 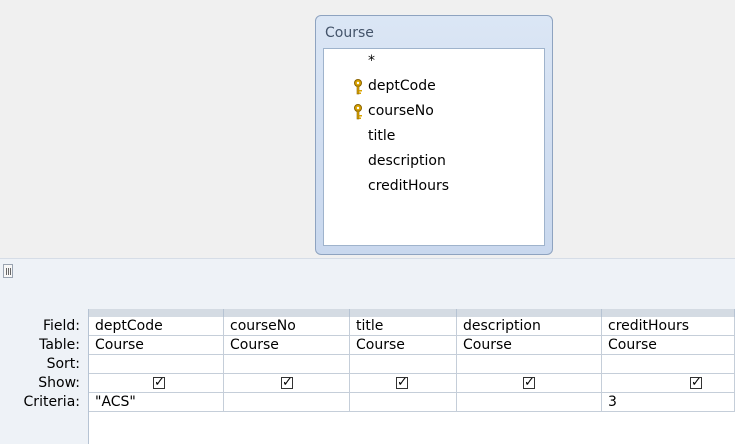 I want to click on pane-splitter, so click(x=367, y=271).